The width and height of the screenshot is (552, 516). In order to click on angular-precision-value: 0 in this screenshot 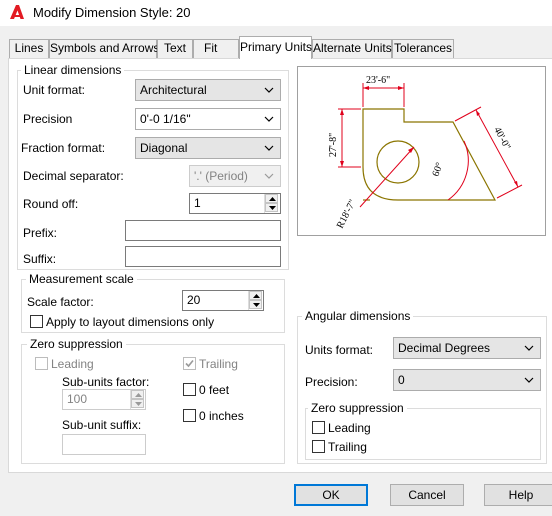, I will do `click(401, 380)`.